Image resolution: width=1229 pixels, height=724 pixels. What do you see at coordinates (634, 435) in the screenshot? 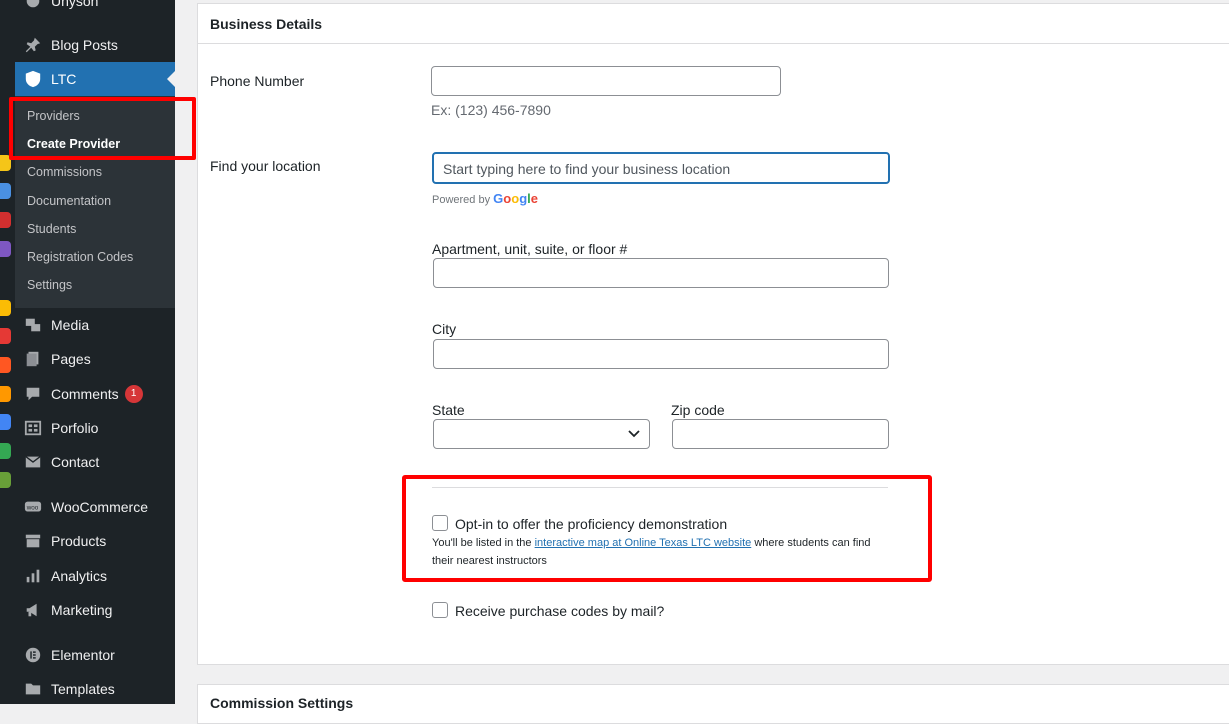
I see `chevron-down-icon` at bounding box center [634, 435].